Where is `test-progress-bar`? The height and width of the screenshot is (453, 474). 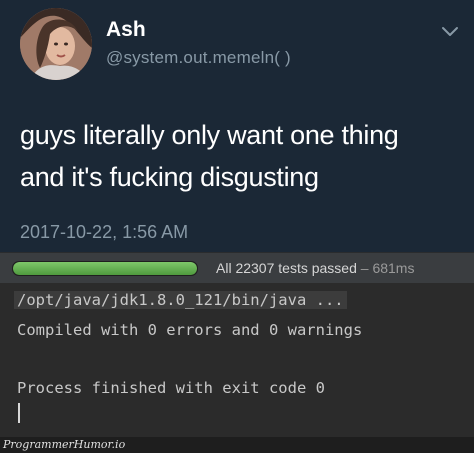 test-progress-bar is located at coordinates (105, 268).